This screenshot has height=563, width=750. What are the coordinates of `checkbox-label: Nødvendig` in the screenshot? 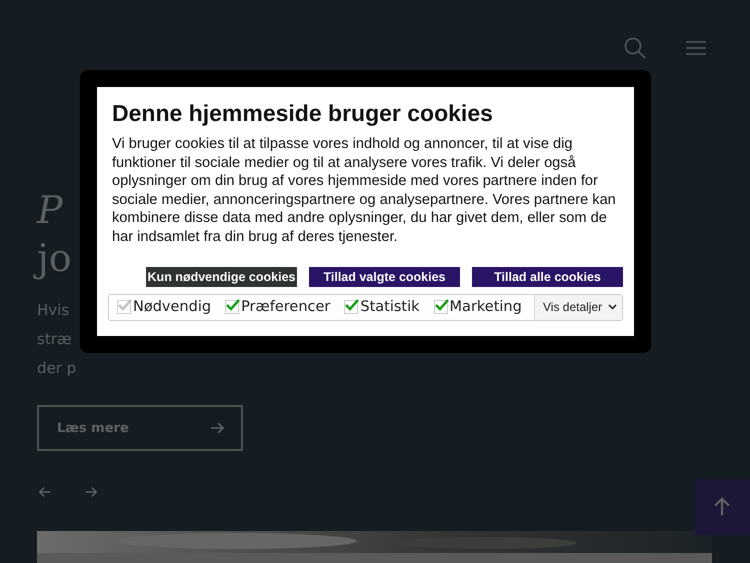 It's located at (172, 307).